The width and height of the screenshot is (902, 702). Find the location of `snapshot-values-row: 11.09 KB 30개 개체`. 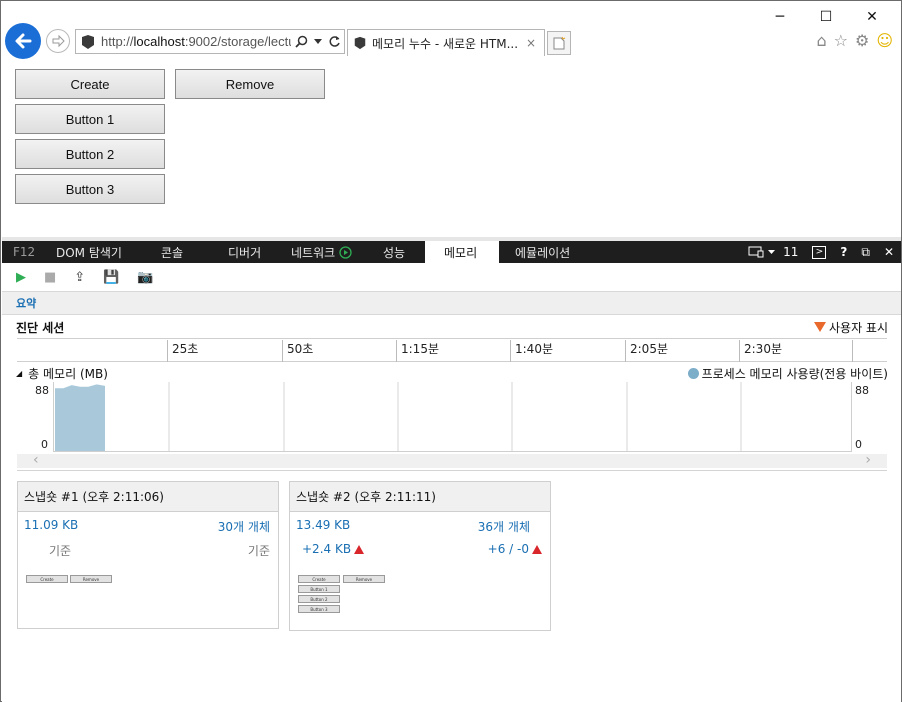

snapshot-values-row: 11.09 KB 30개 개체 is located at coordinates (148, 530).